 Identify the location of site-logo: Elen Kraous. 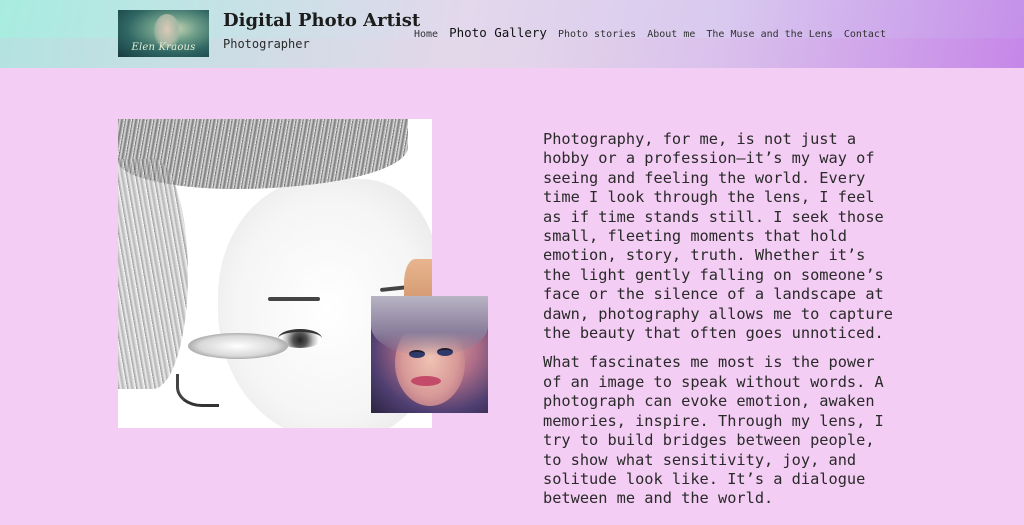
(163, 33).